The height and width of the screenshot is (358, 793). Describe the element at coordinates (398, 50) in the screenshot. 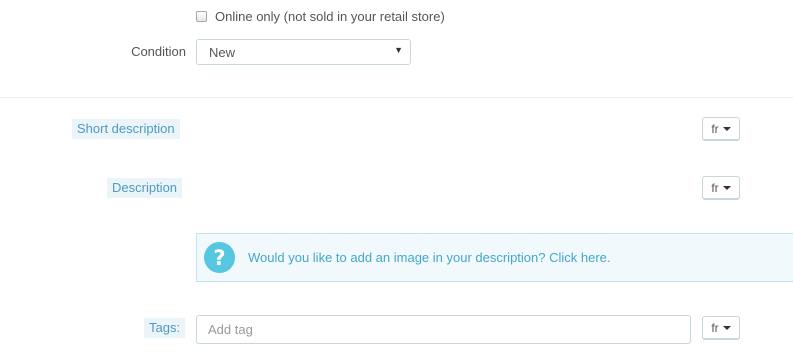

I see `chevron-down-icon: ▼` at that location.